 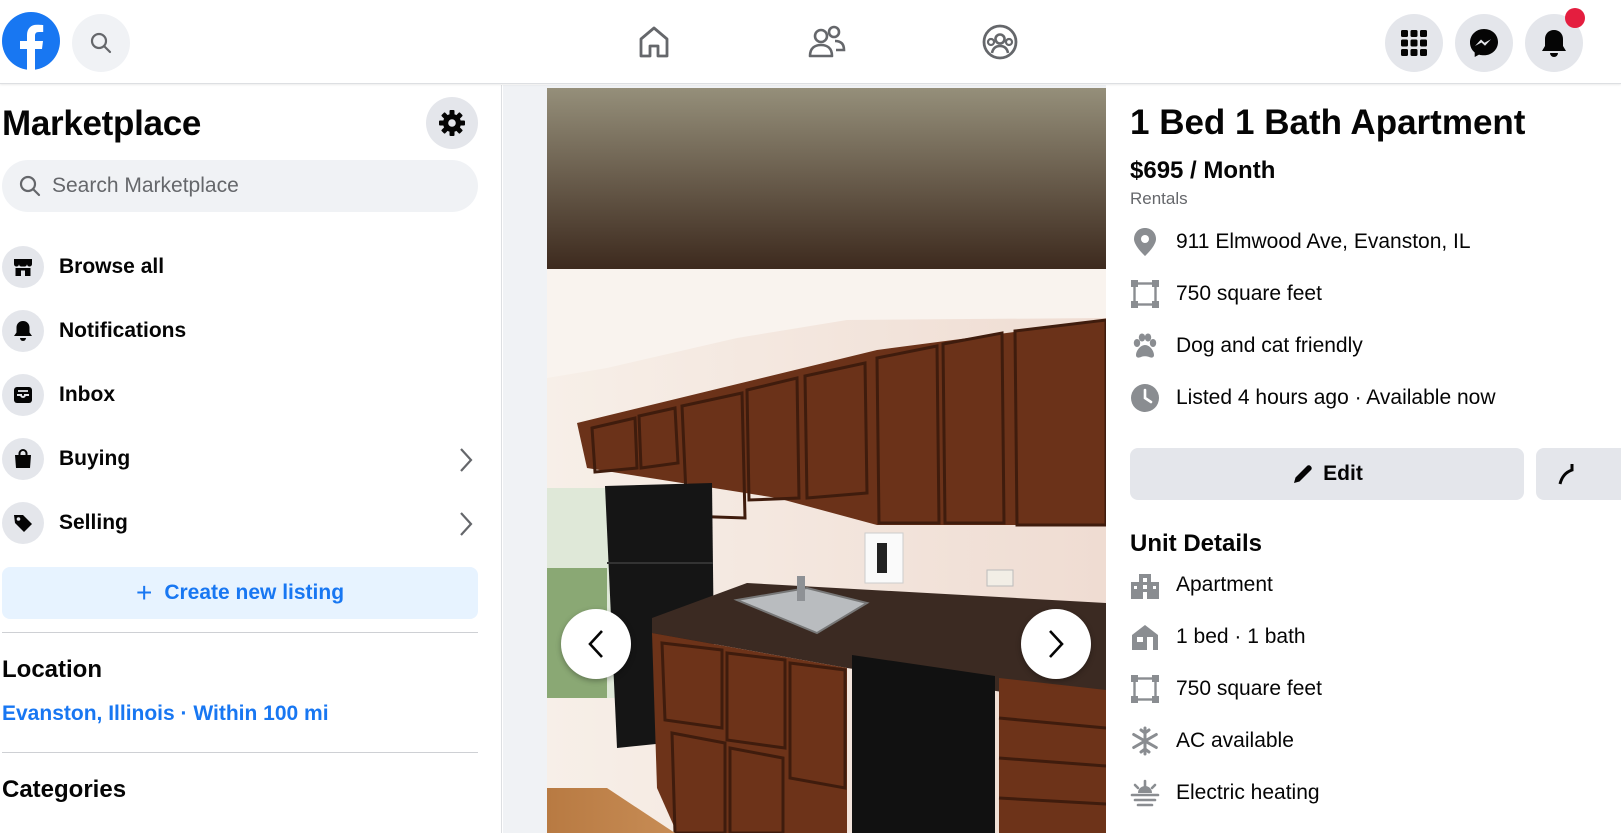 I want to click on snowflake-icon, so click(x=1145, y=741).